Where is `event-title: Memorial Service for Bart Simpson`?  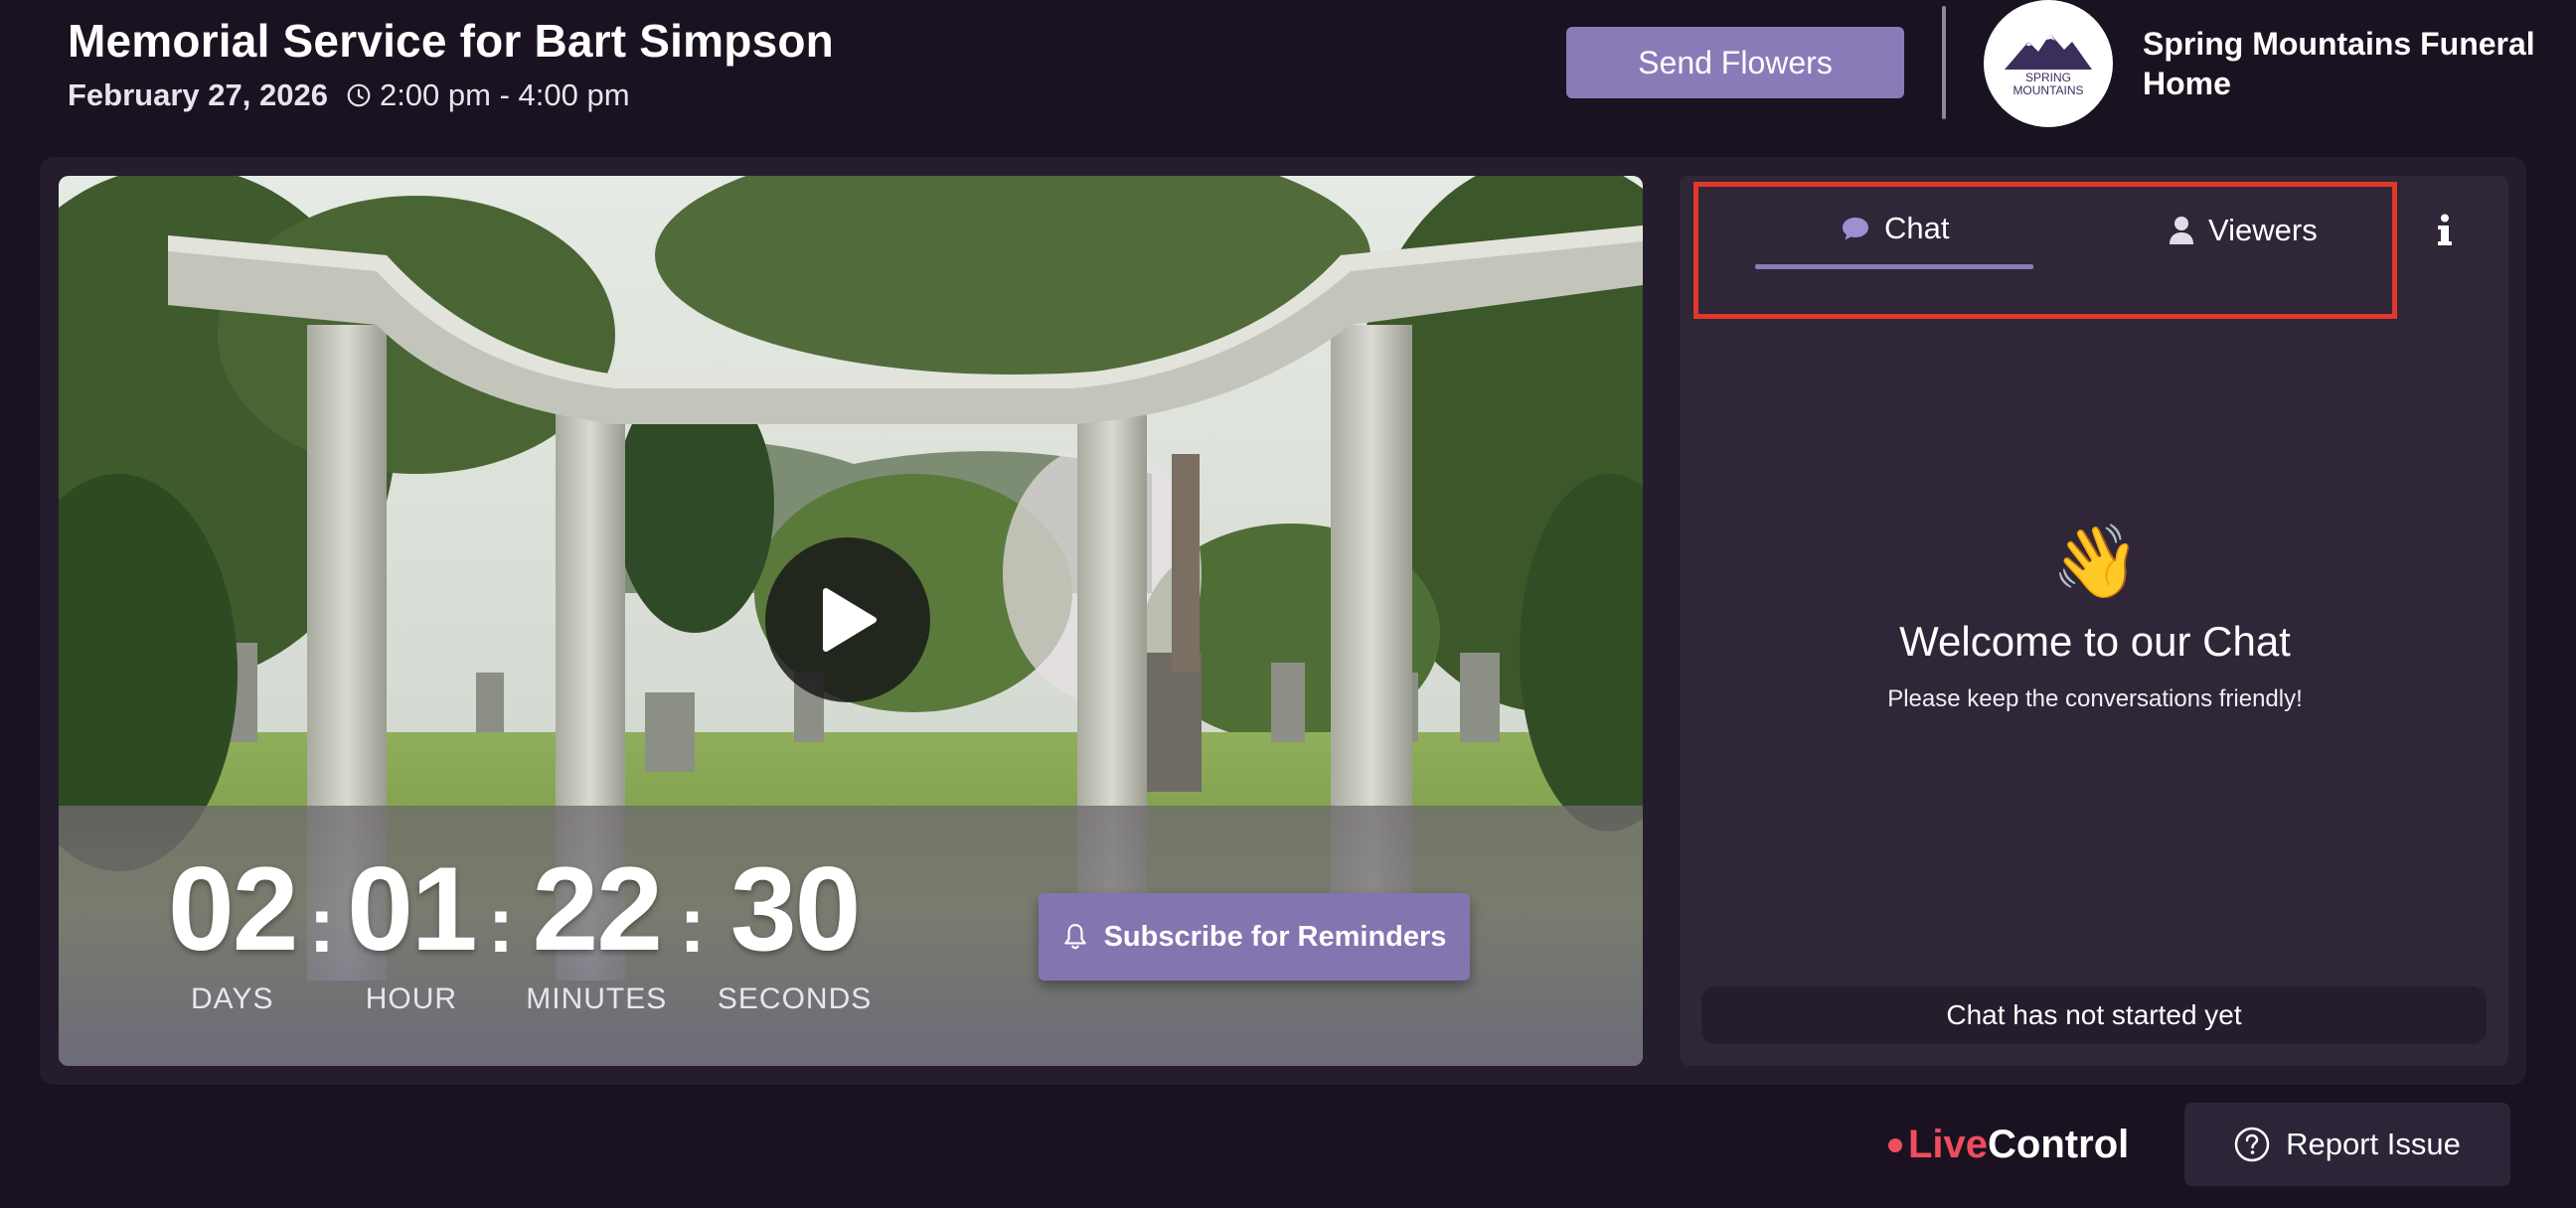 event-title: Memorial Service for Bart Simpson is located at coordinates (451, 41).